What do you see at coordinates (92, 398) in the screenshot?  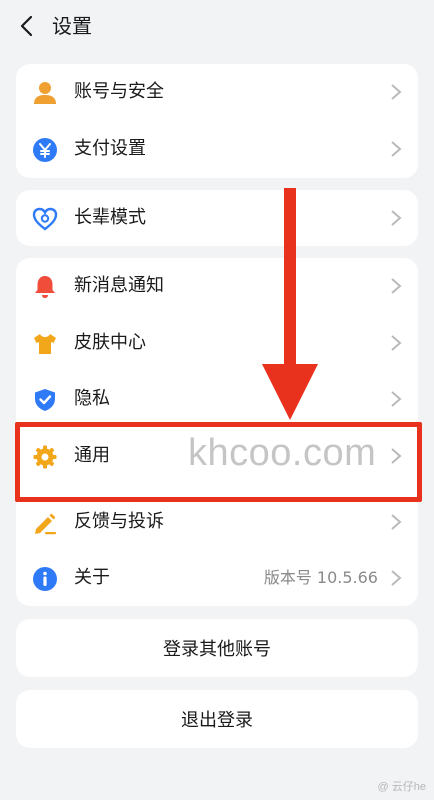 I see `row-label: 隐私` at bounding box center [92, 398].